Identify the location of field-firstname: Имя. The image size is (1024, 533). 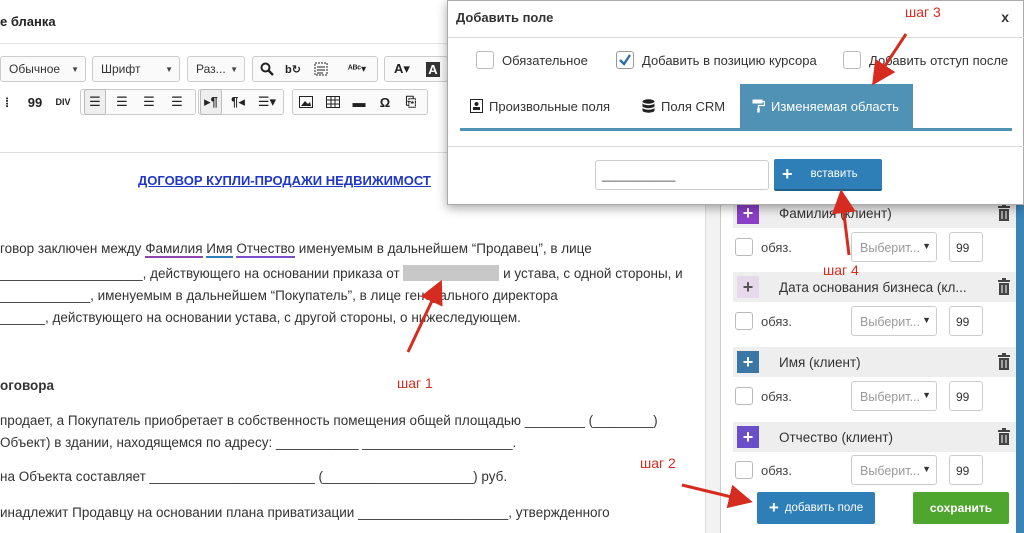
(219, 249).